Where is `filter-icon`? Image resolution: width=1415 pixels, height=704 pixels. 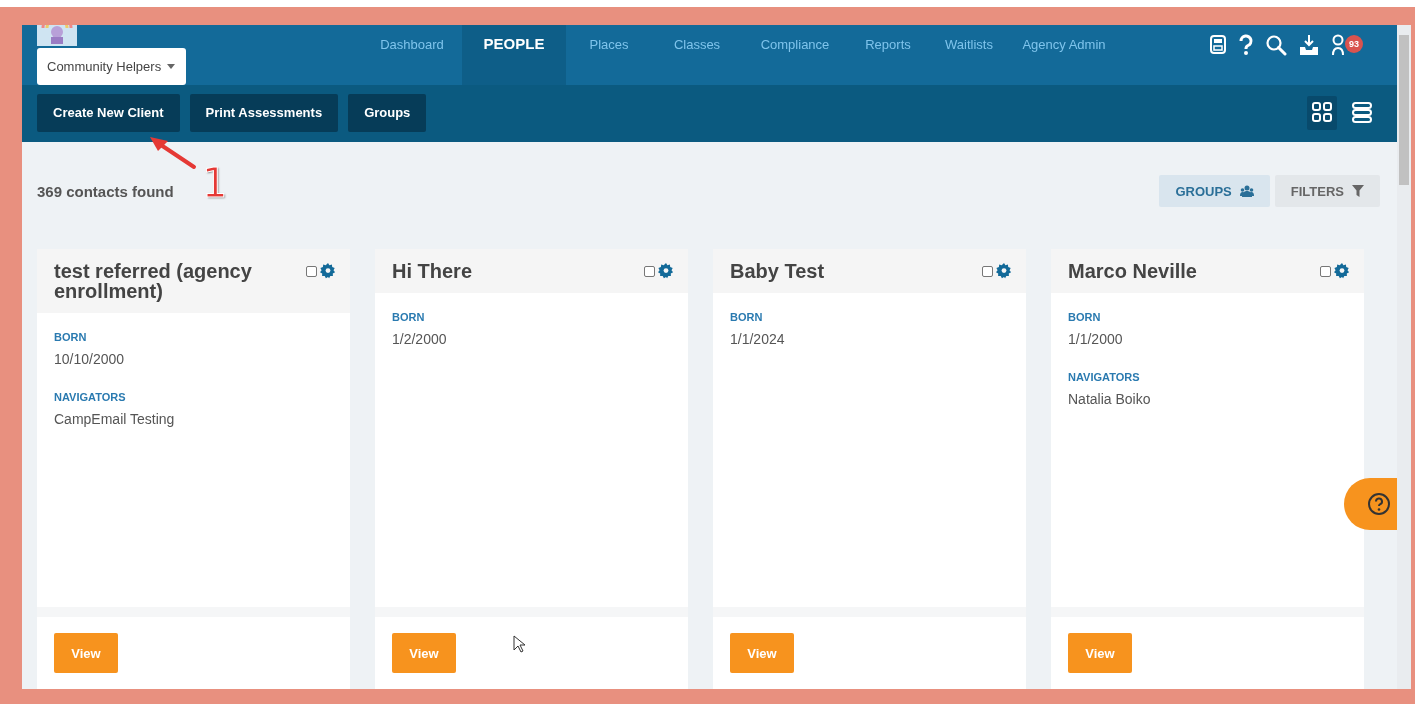 filter-icon is located at coordinates (1358, 191).